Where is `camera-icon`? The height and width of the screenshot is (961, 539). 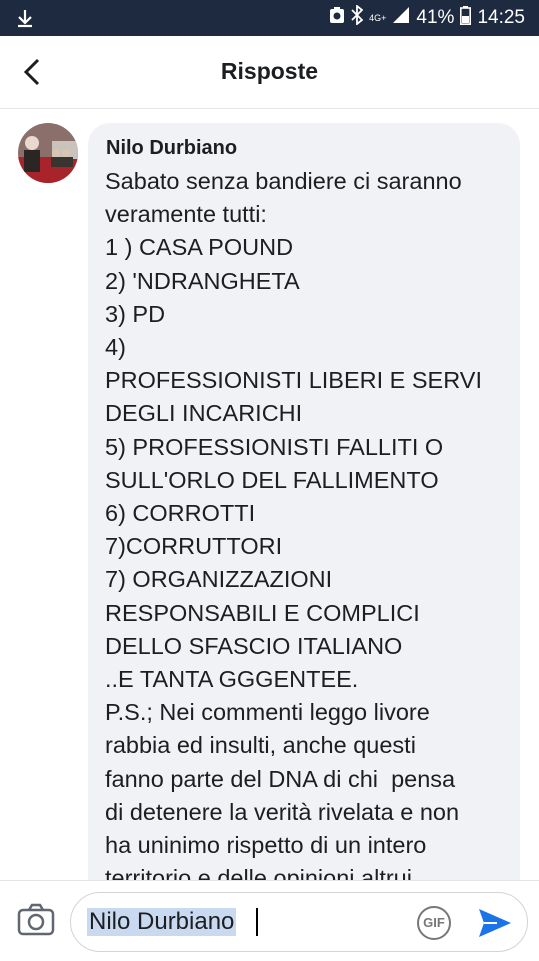
camera-icon is located at coordinates (36, 921).